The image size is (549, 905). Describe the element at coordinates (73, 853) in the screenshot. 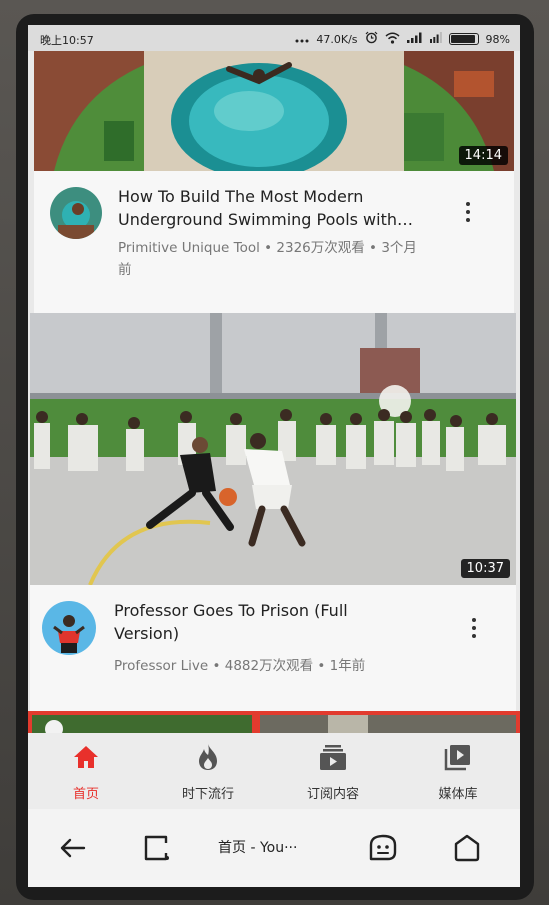

I see `back-arrow-icon` at that location.